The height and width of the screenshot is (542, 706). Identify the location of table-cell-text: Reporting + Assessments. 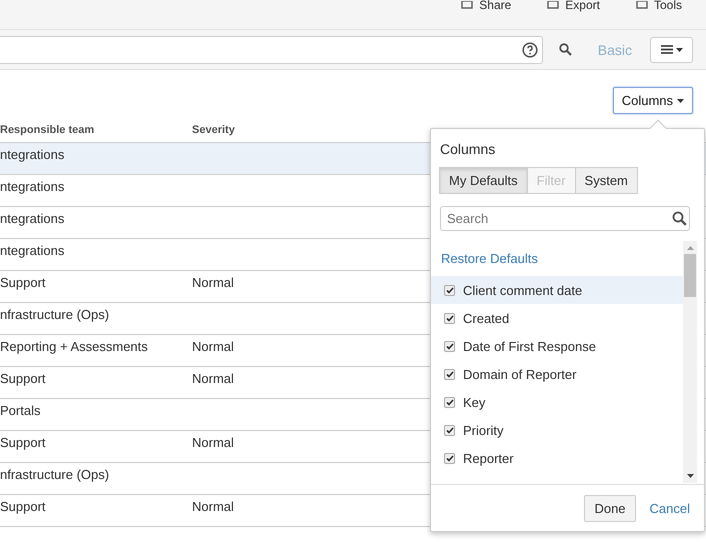
(74, 347).